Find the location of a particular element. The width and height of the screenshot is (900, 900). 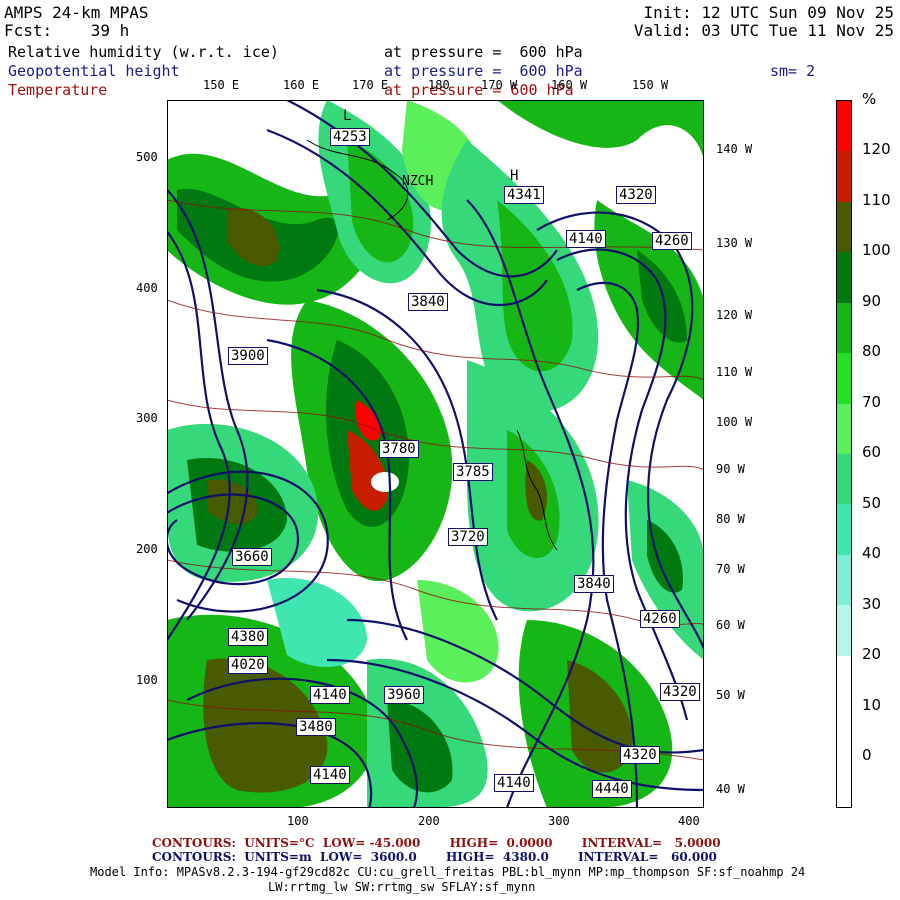

colorbar-unit: % is located at coordinates (869, 99).